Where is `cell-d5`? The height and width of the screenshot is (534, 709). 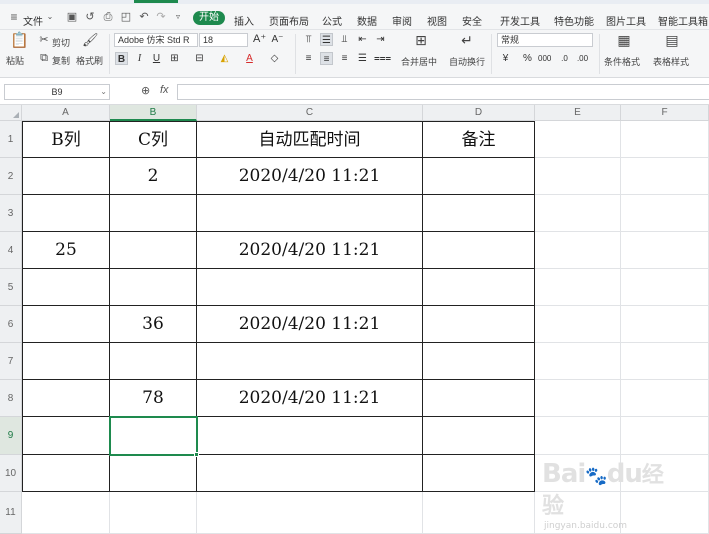
cell-d5 is located at coordinates (479, 287).